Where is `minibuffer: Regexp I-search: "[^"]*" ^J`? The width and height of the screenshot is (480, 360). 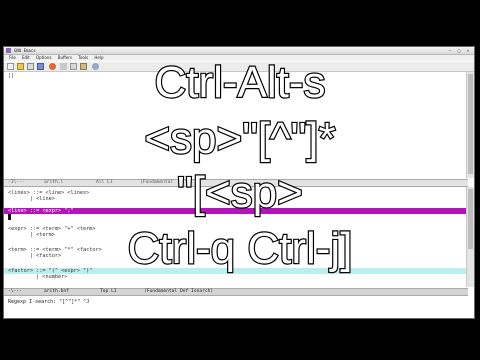 minibuffer: Regexp I-search: "[^"]*" ^J is located at coordinates (239, 302).